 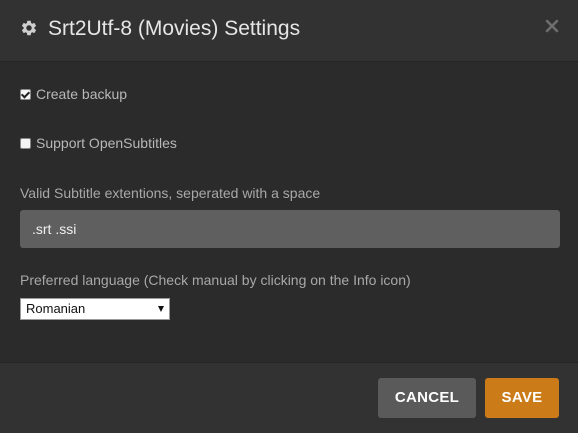 I want to click on save-button: SAVE, so click(x=522, y=398).